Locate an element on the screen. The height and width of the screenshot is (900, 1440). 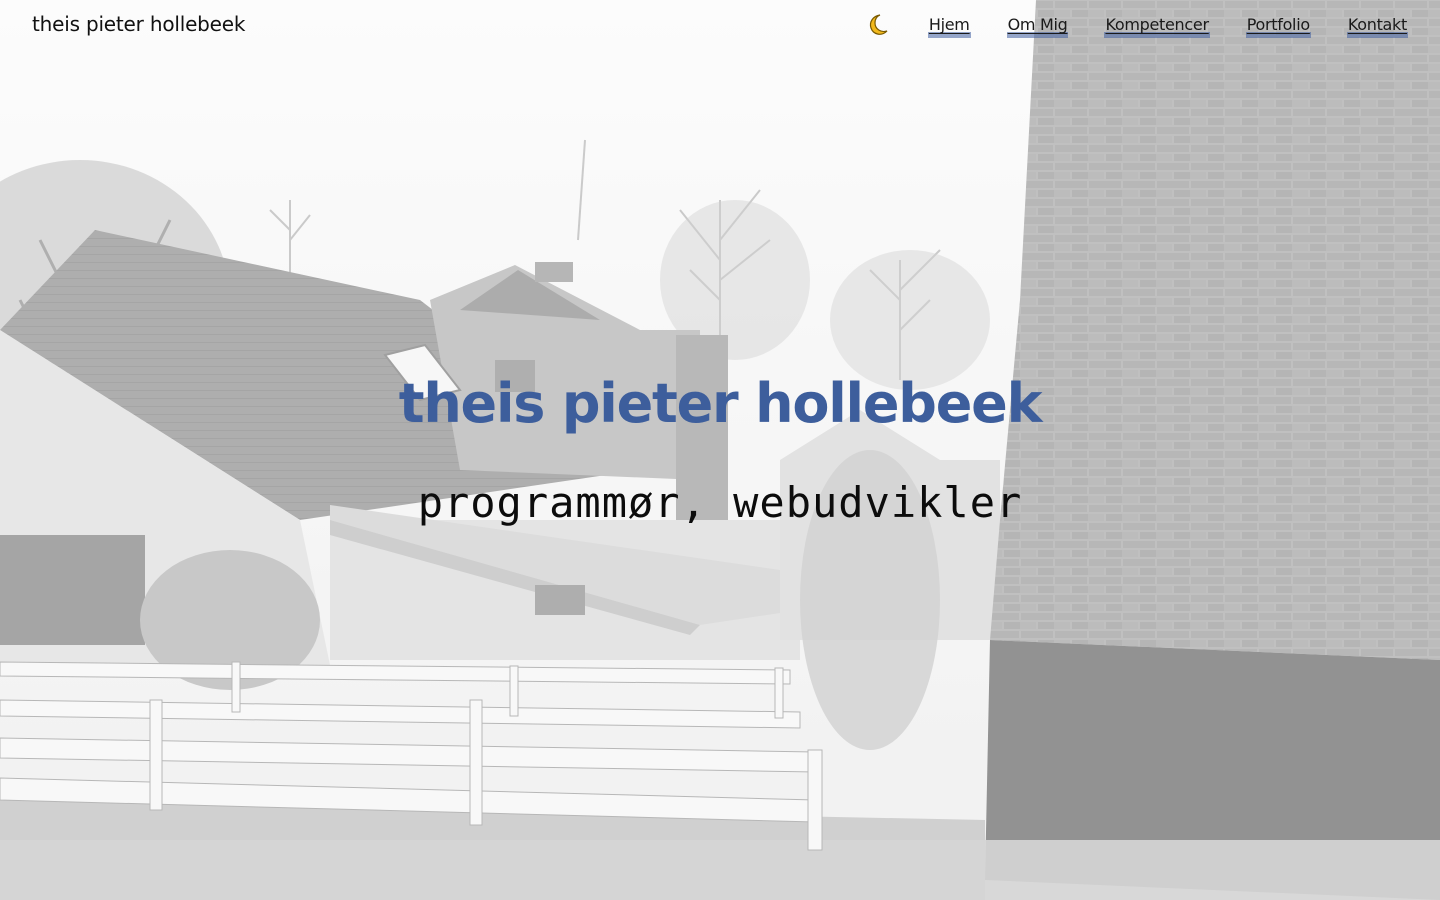
nav-link-portfolio: Portfolio is located at coordinates (1278, 25).